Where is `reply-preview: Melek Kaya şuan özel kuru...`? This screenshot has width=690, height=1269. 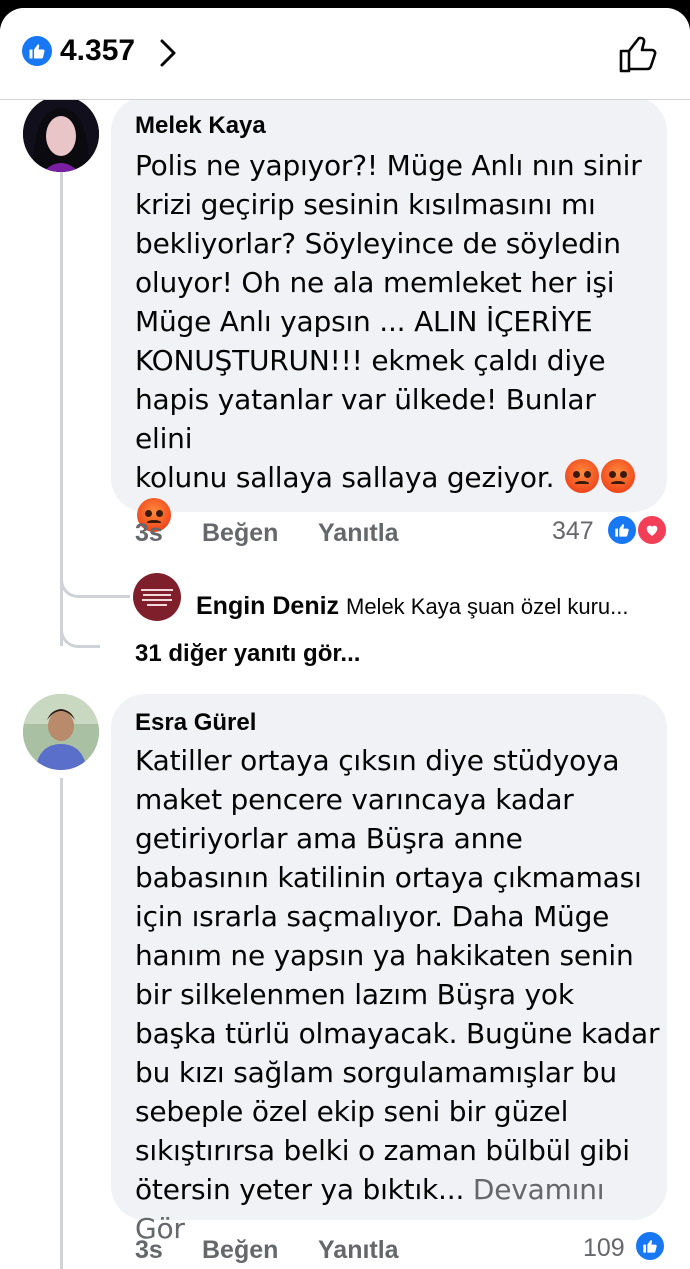 reply-preview: Melek Kaya şuan özel kuru... is located at coordinates (487, 607).